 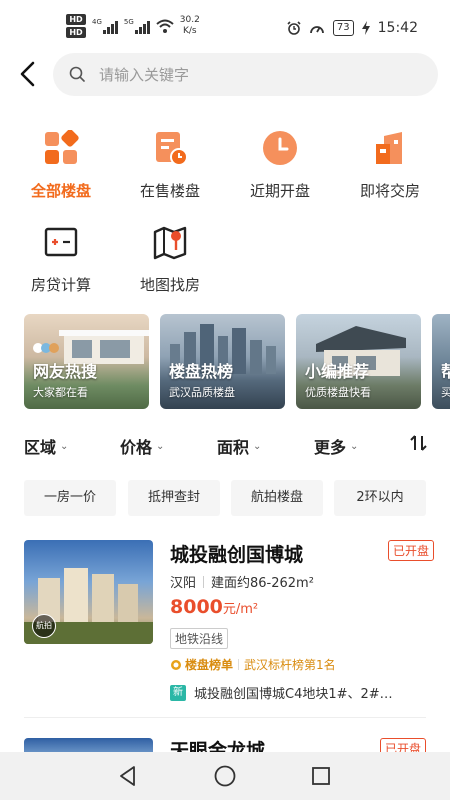 I want to click on new-badge: 新, so click(x=178, y=692).